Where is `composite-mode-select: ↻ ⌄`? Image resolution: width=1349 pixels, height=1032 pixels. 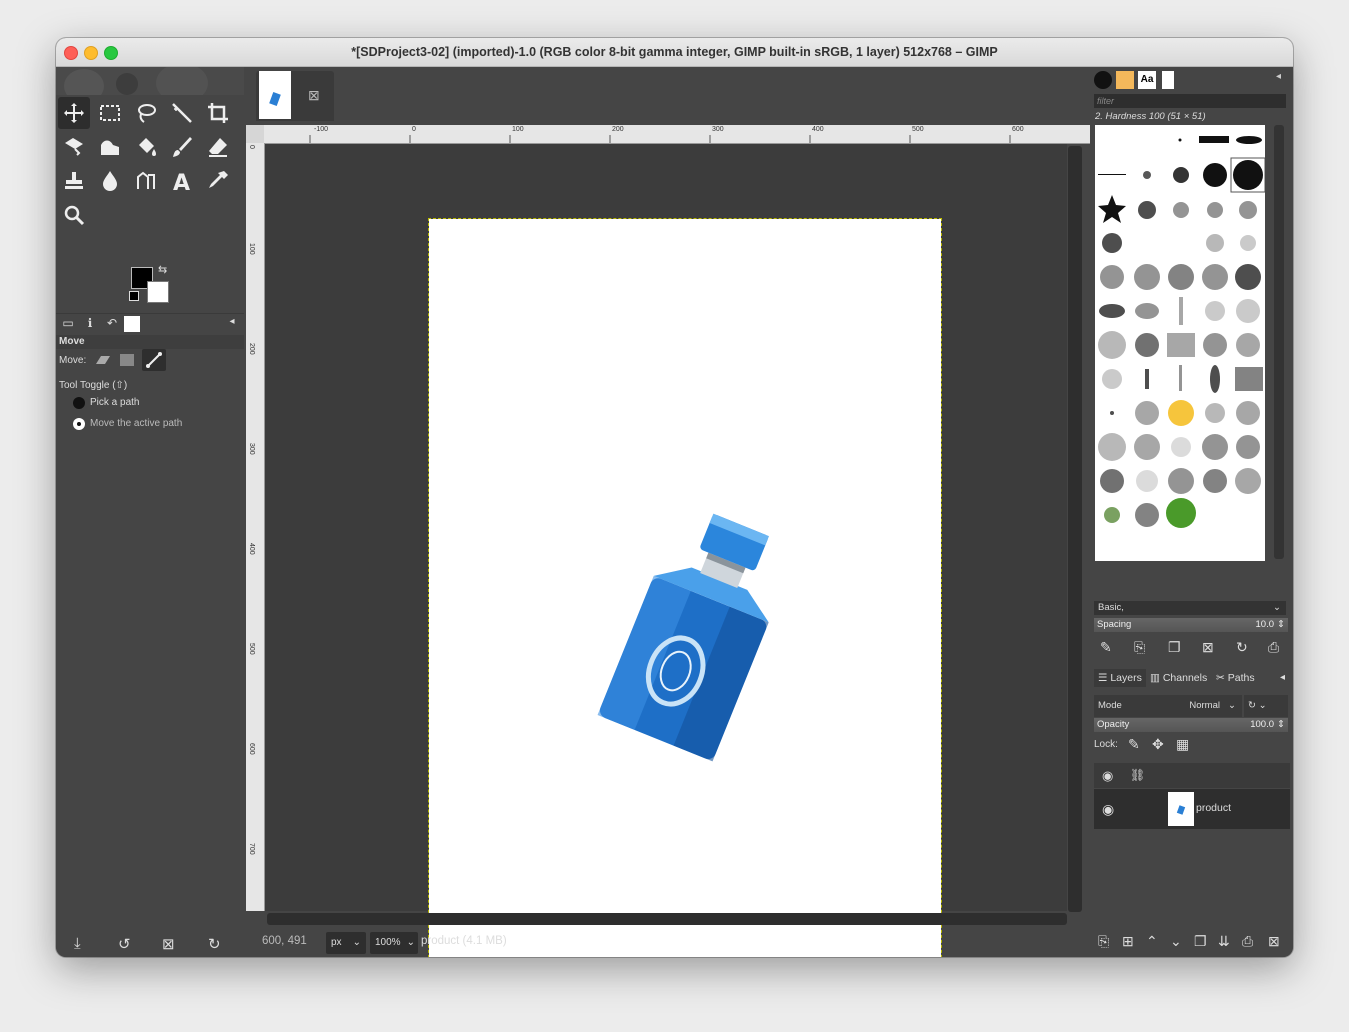 composite-mode-select: ↻ ⌄ is located at coordinates (1266, 706).